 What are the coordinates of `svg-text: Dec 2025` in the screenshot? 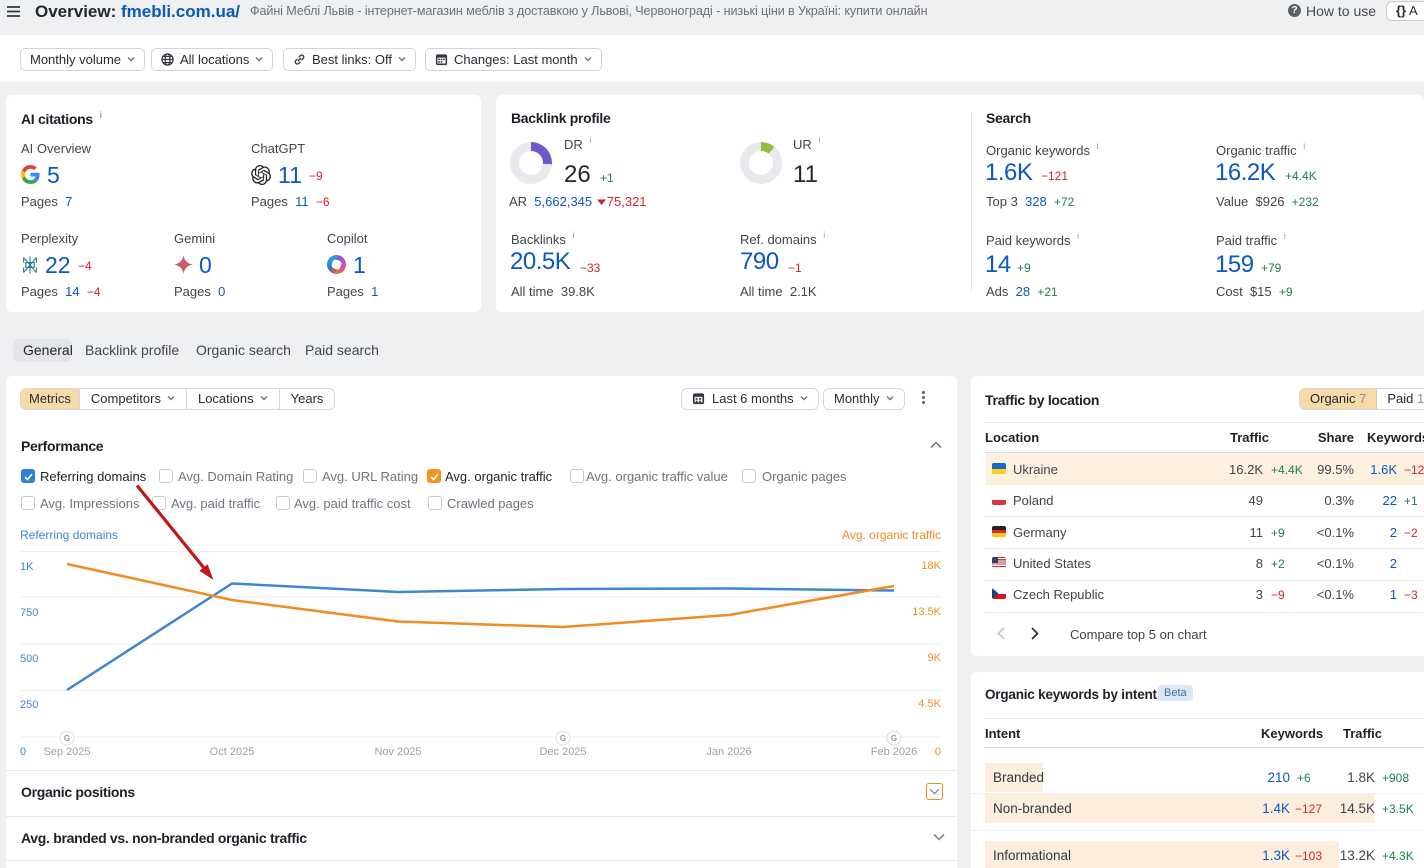 It's located at (562, 752).